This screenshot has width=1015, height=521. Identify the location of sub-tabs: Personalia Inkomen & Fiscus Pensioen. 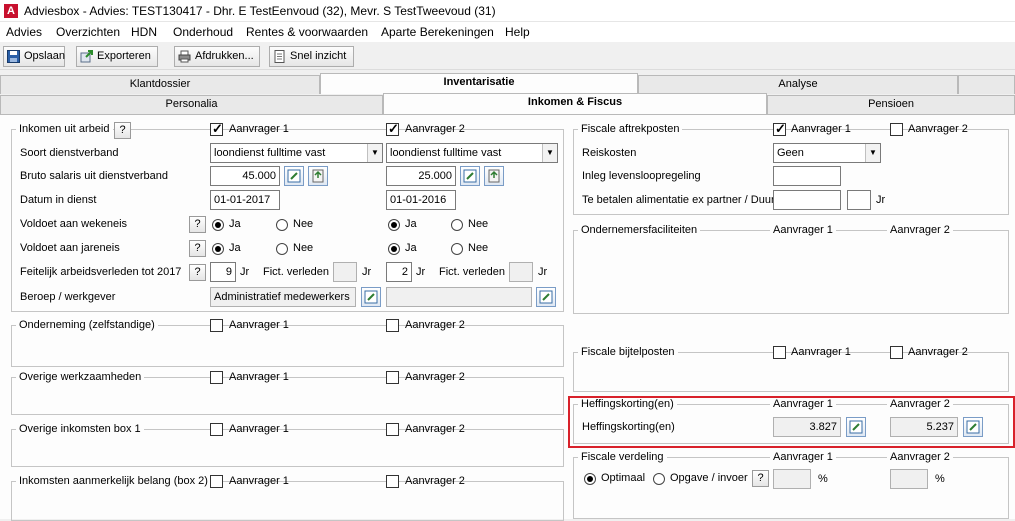
(507, 103).